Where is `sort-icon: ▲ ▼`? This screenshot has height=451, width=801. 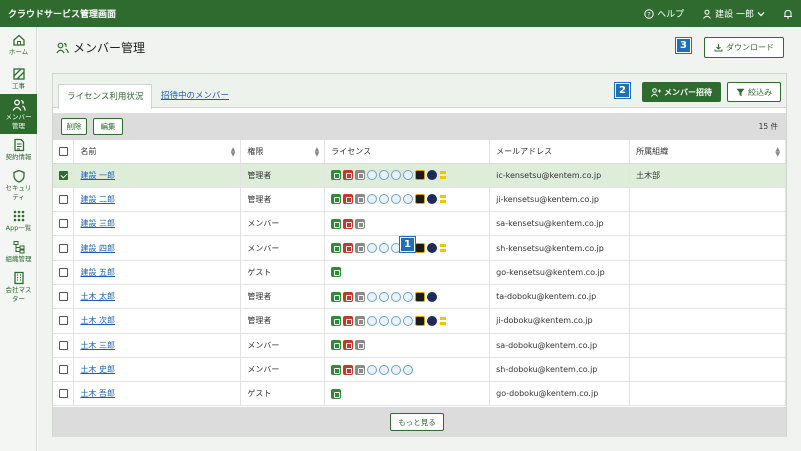 sort-icon: ▲ ▼ is located at coordinates (233, 152).